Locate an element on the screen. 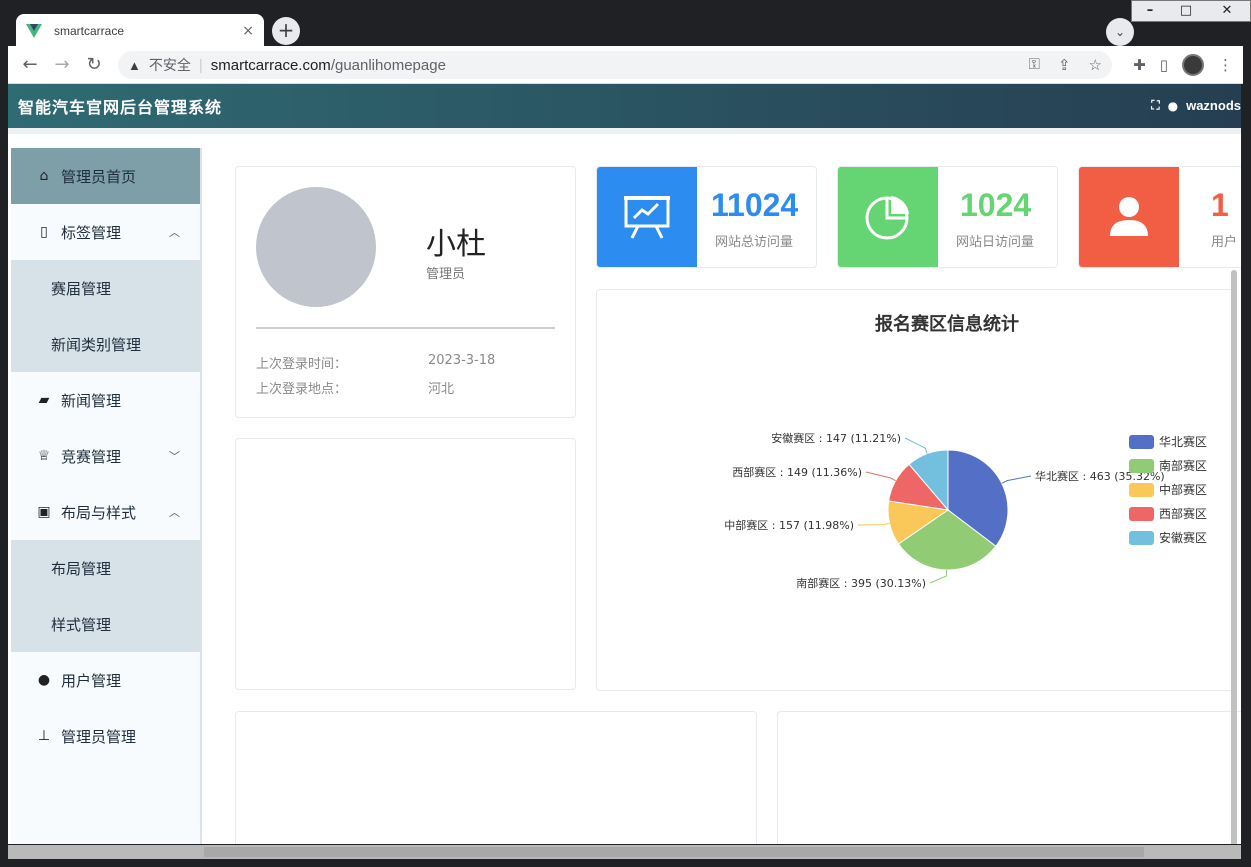 This screenshot has width=1251, height=867. profile-role: 管理员 is located at coordinates (446, 274).